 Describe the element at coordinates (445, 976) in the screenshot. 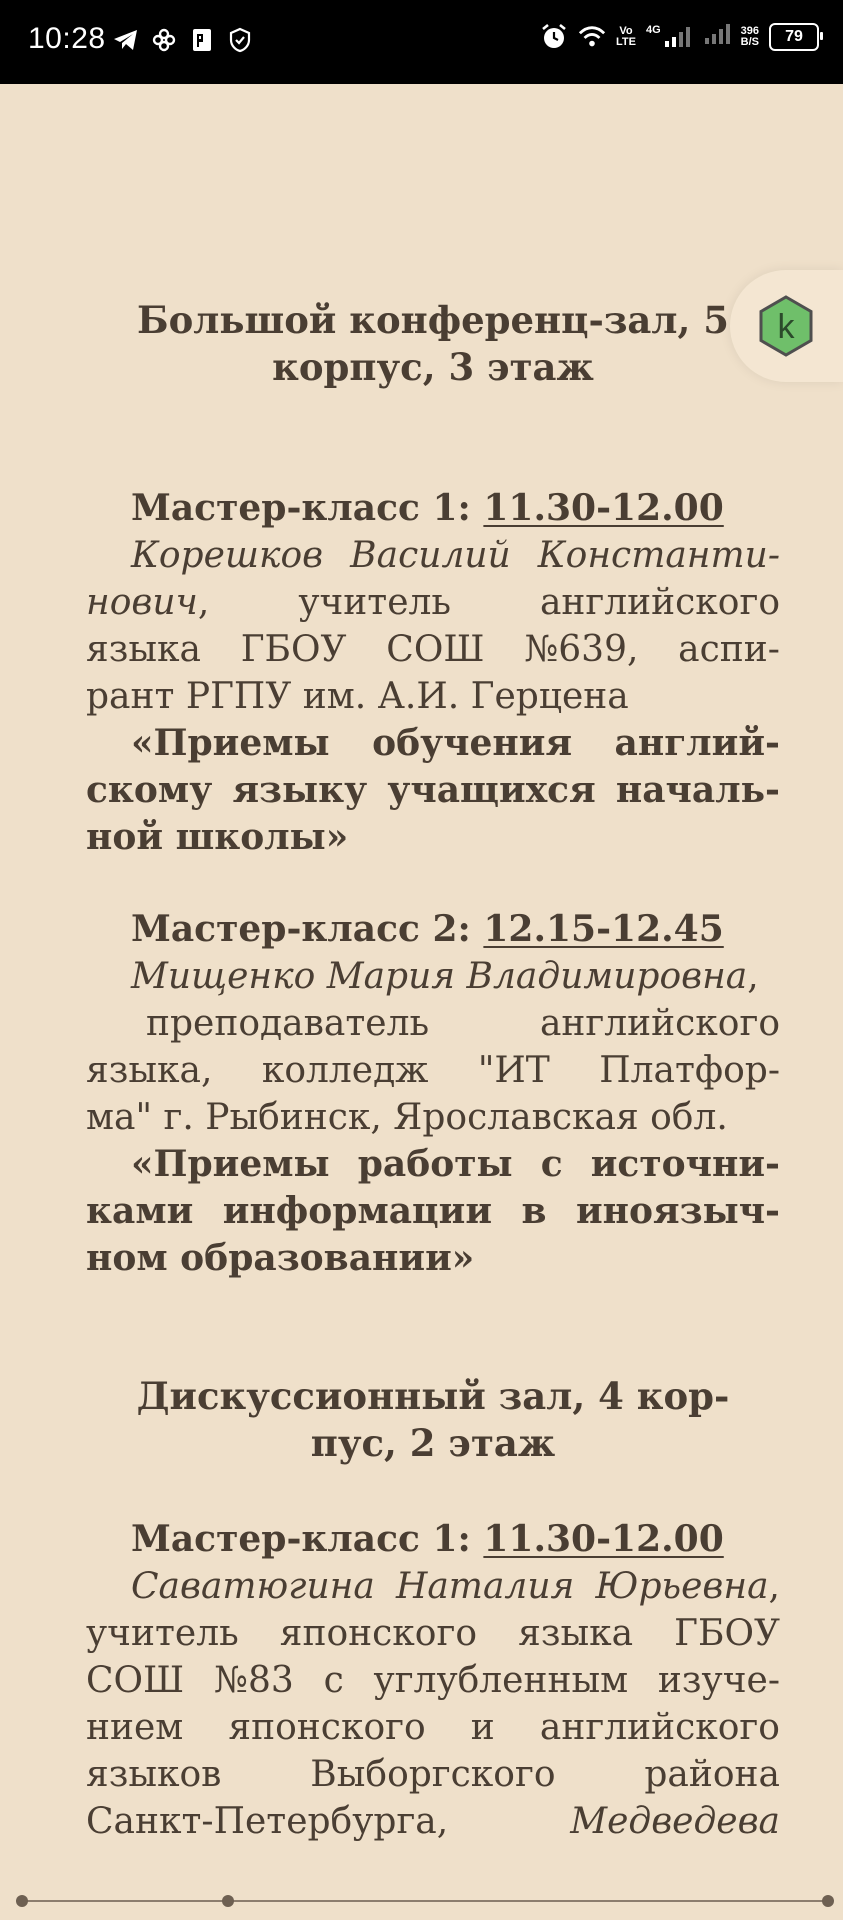

I see `text-line: Мищенко Мария Владимировна,` at that location.